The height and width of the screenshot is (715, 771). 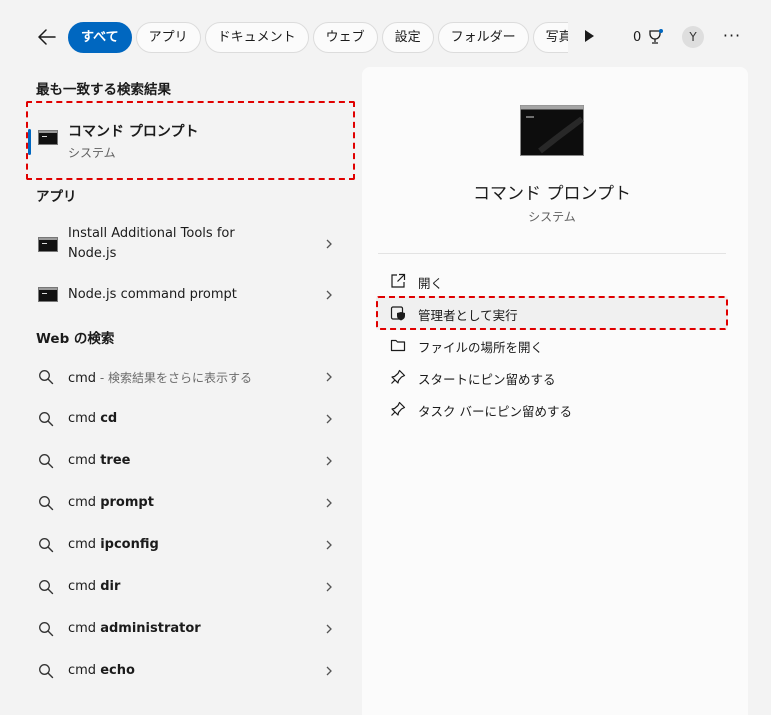 What do you see at coordinates (129, 544) in the screenshot?
I see `web-search-query-term: ipconfig` at bounding box center [129, 544].